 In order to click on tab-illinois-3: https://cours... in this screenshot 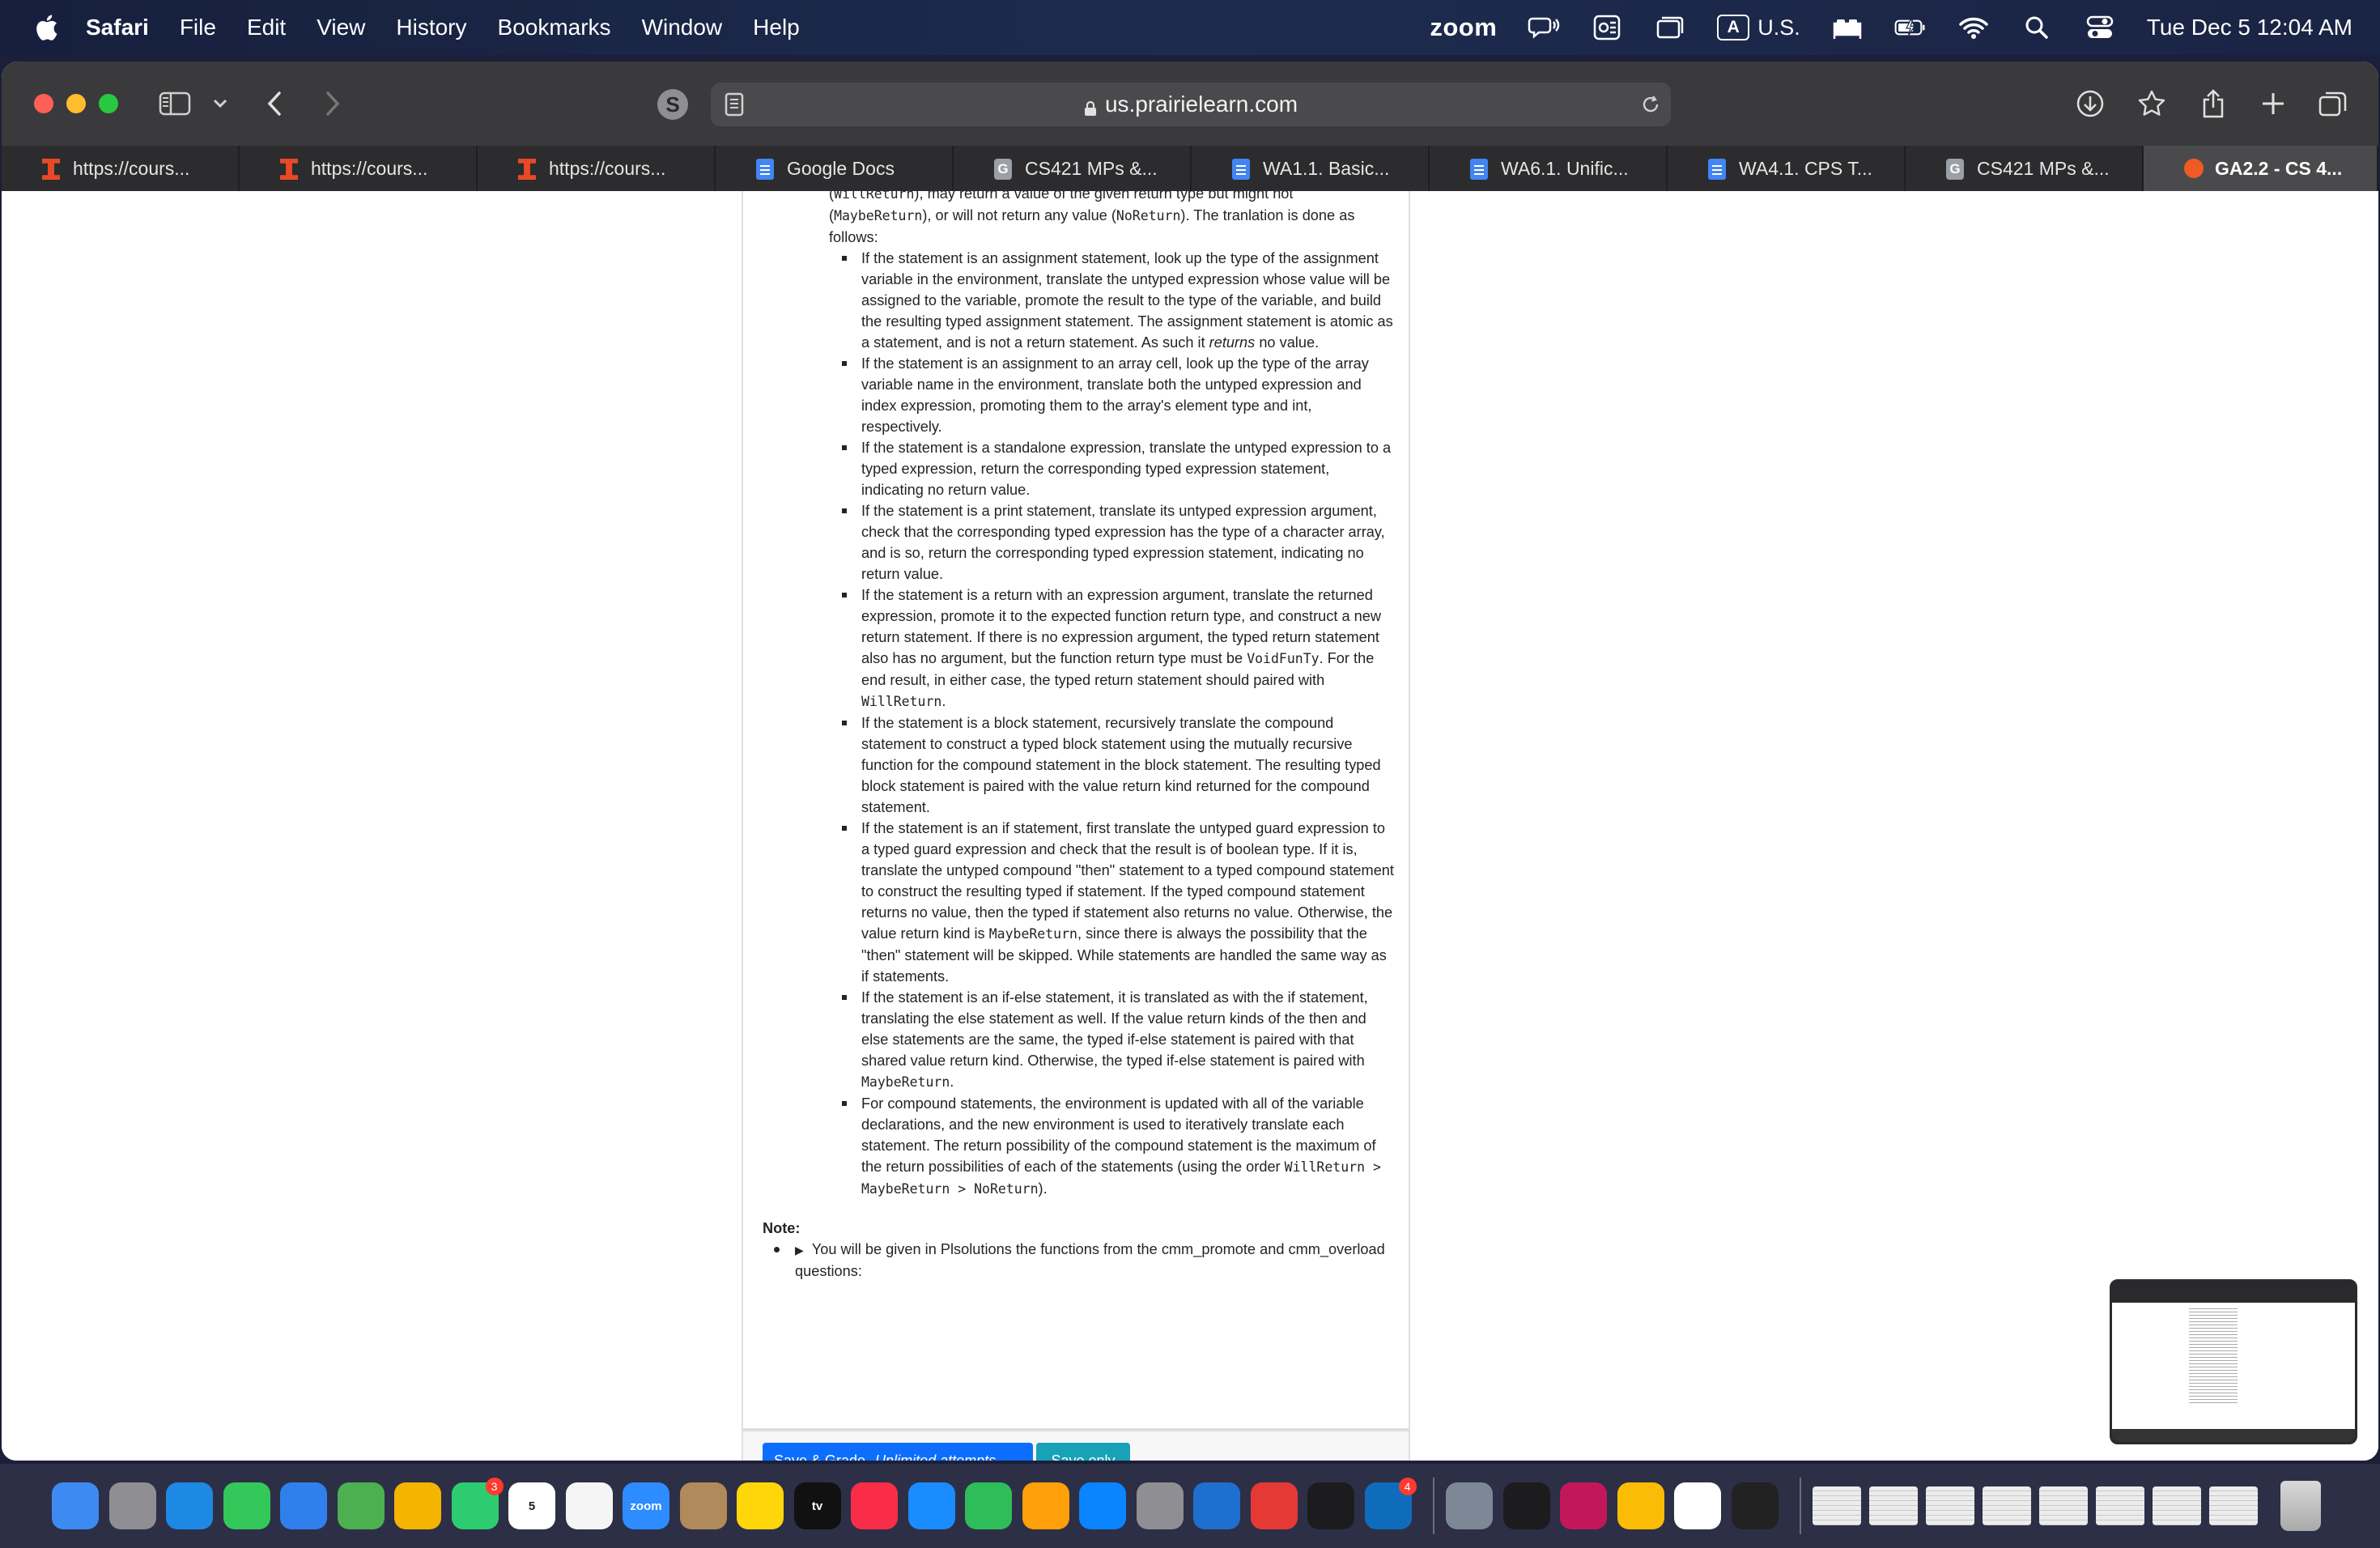, I will do `click(597, 168)`.